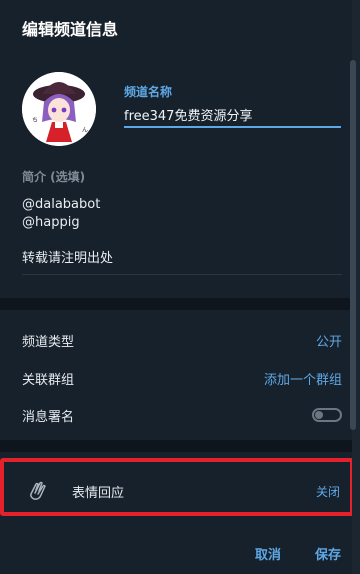 The image size is (360, 574). I want to click on avatar-illustration: ち ん, so click(59, 109).